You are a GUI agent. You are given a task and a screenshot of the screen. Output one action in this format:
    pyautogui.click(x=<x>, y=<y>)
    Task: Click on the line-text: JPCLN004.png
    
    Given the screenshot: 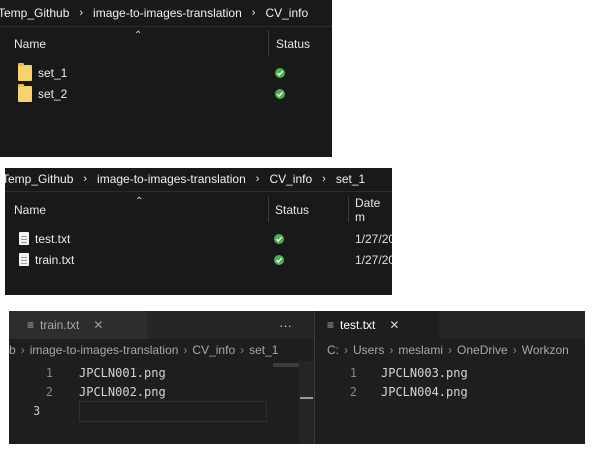 What is the action you would take?
    pyautogui.click(x=424, y=392)
    